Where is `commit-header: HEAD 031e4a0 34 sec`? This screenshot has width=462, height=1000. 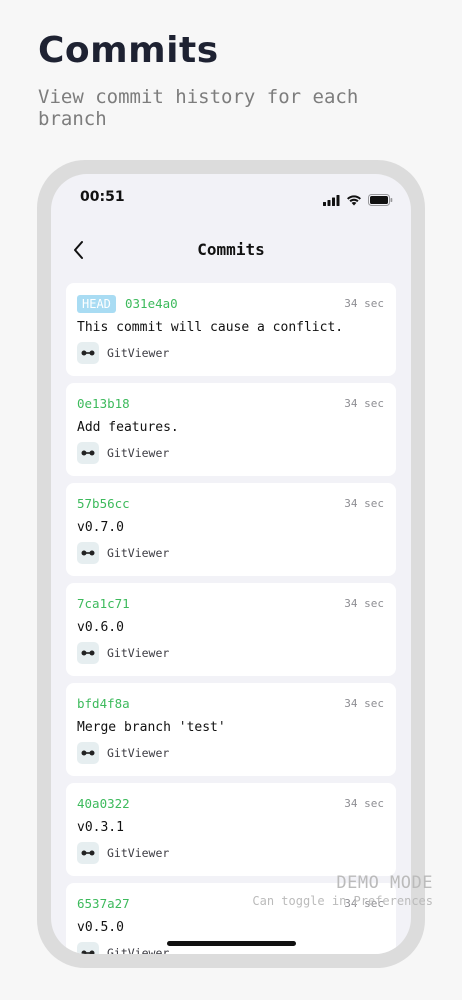 commit-header: HEAD 031e4a0 34 sec is located at coordinates (230, 304).